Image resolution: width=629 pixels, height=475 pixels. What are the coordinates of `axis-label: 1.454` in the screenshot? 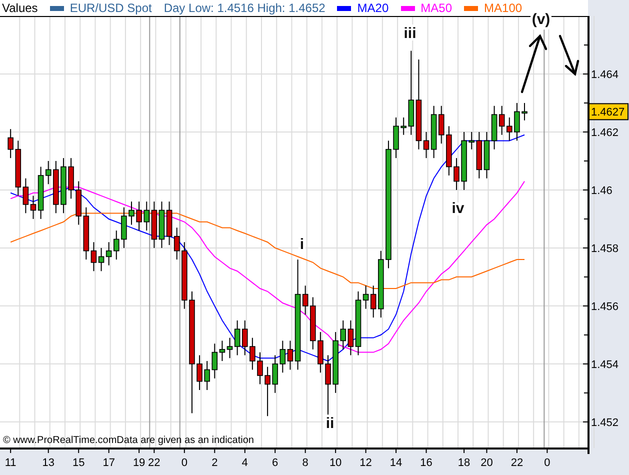 It's located at (605, 364).